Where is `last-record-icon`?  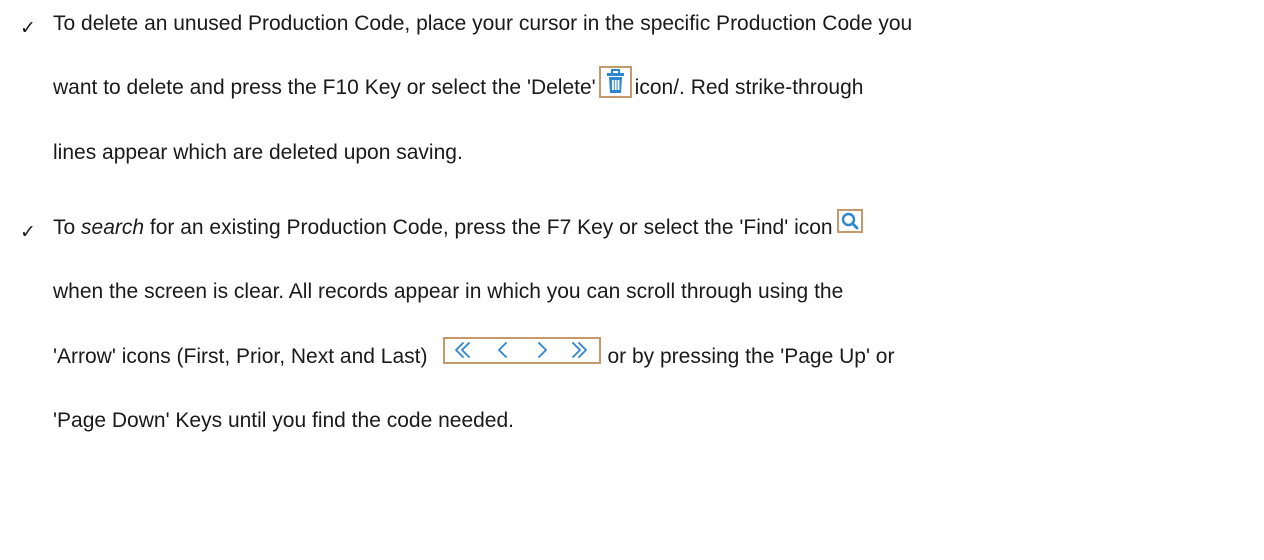
last-record-icon is located at coordinates (580, 350).